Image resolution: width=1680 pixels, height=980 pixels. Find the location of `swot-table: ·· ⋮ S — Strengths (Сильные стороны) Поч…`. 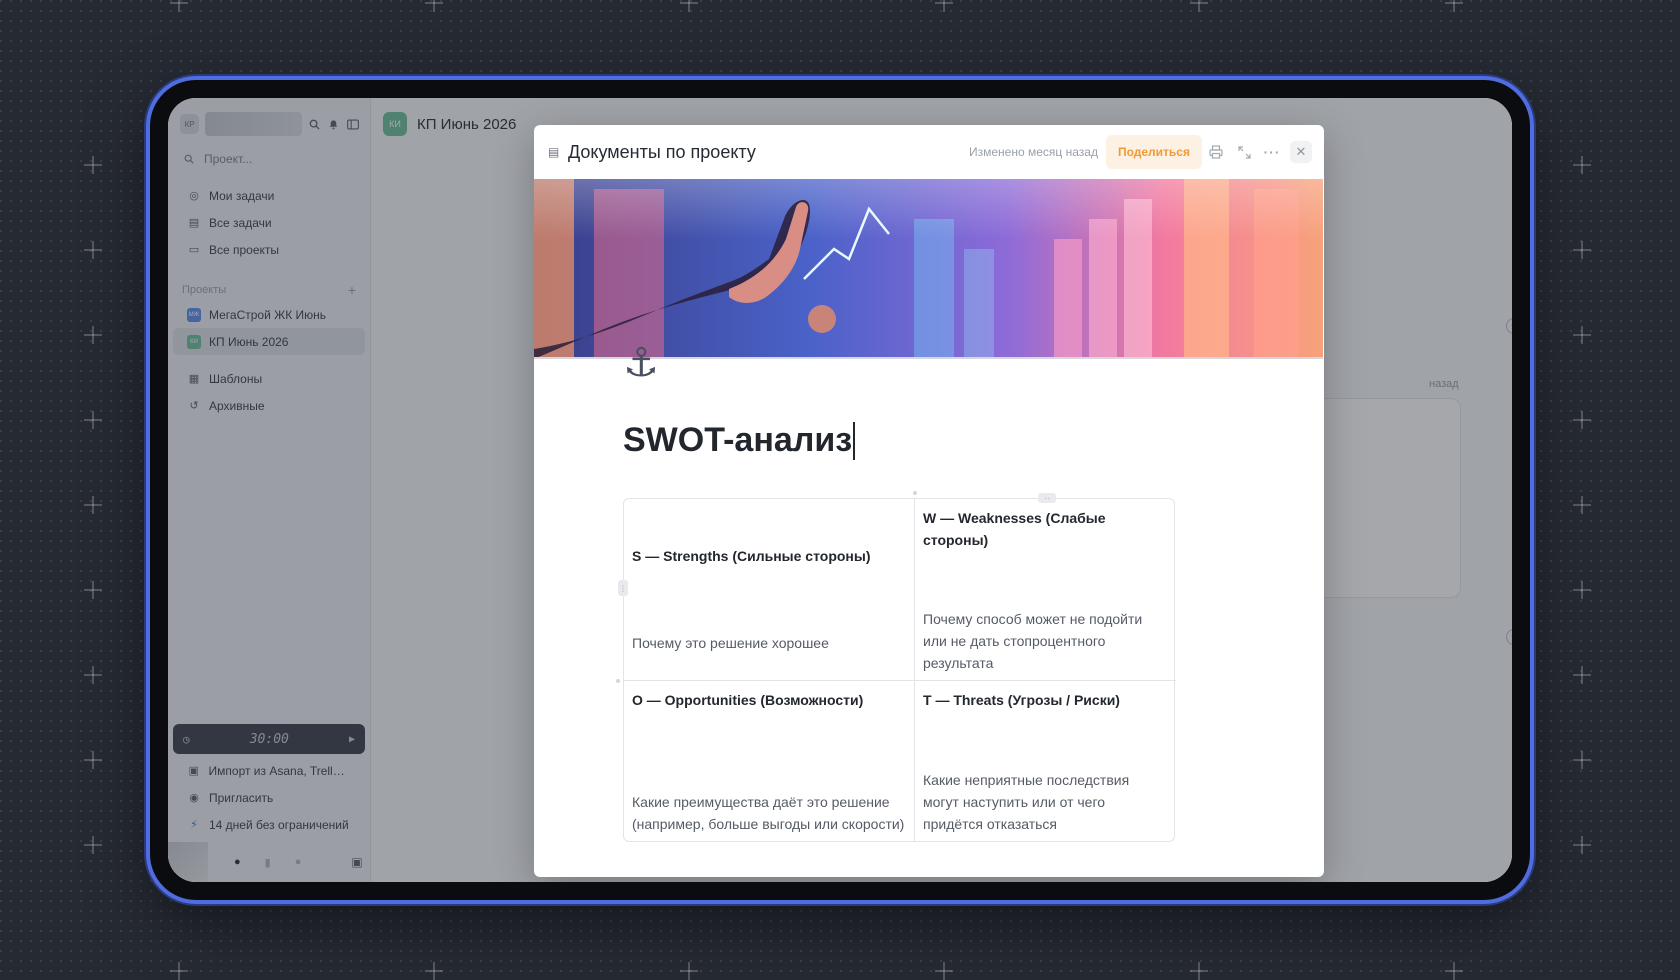

swot-table: ·· ⋮ S — Strengths (Сильные стороны) Поч… is located at coordinates (896, 666).